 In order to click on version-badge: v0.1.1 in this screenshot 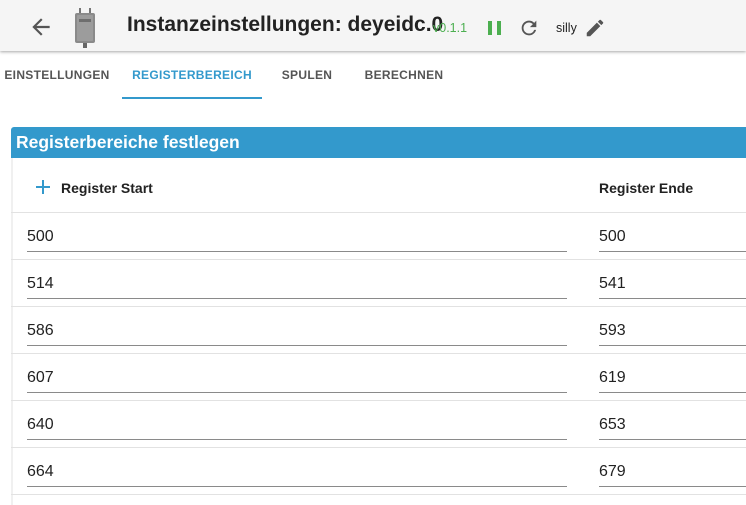, I will do `click(450, 28)`.